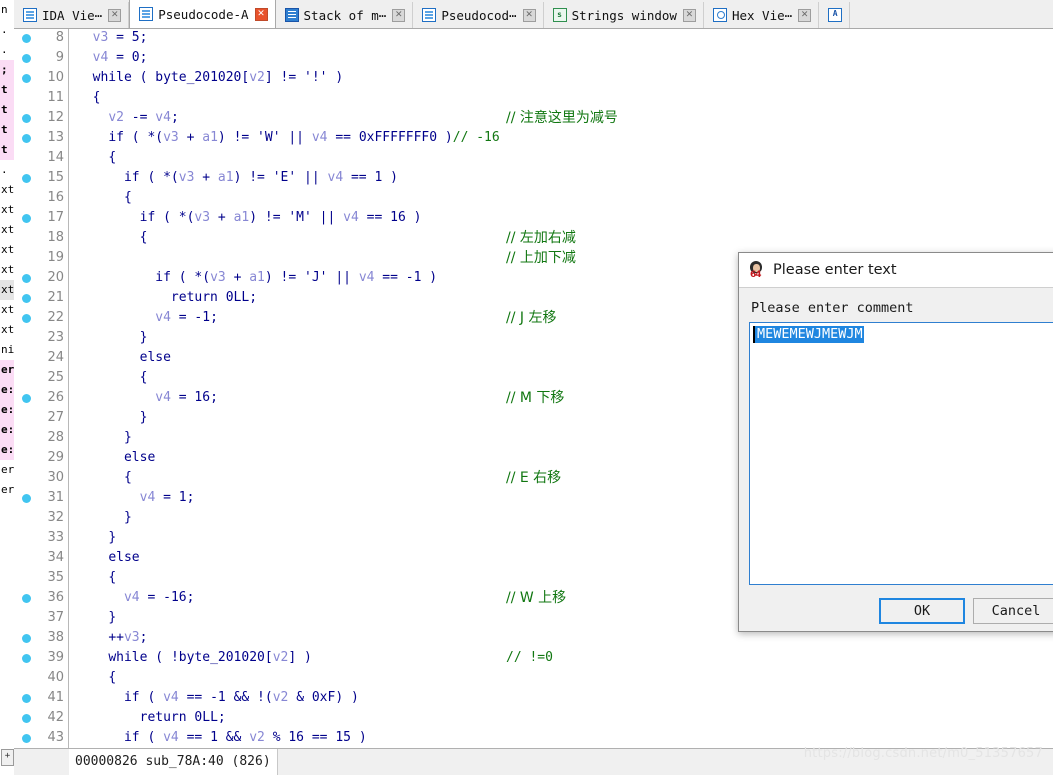 Image resolution: width=1053 pixels, height=775 pixels. Describe the element at coordinates (7, 30) in the screenshot. I see `functions-row: . t` at that location.